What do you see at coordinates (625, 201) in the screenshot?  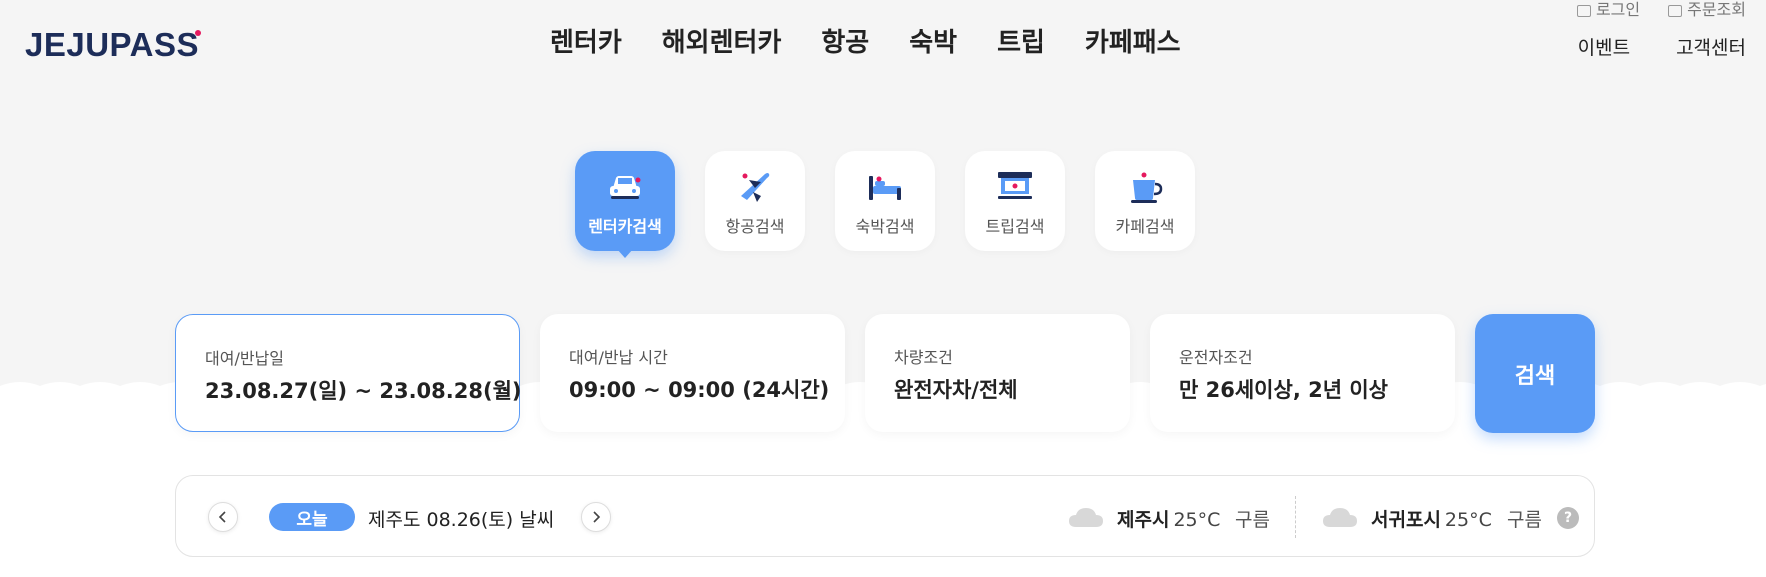 I see `tab-rentcar-search: 렌터카검색` at bounding box center [625, 201].